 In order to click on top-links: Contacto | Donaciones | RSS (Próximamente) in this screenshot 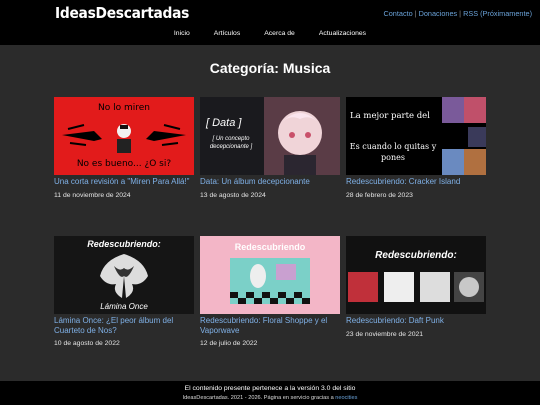, I will do `click(457, 13)`.